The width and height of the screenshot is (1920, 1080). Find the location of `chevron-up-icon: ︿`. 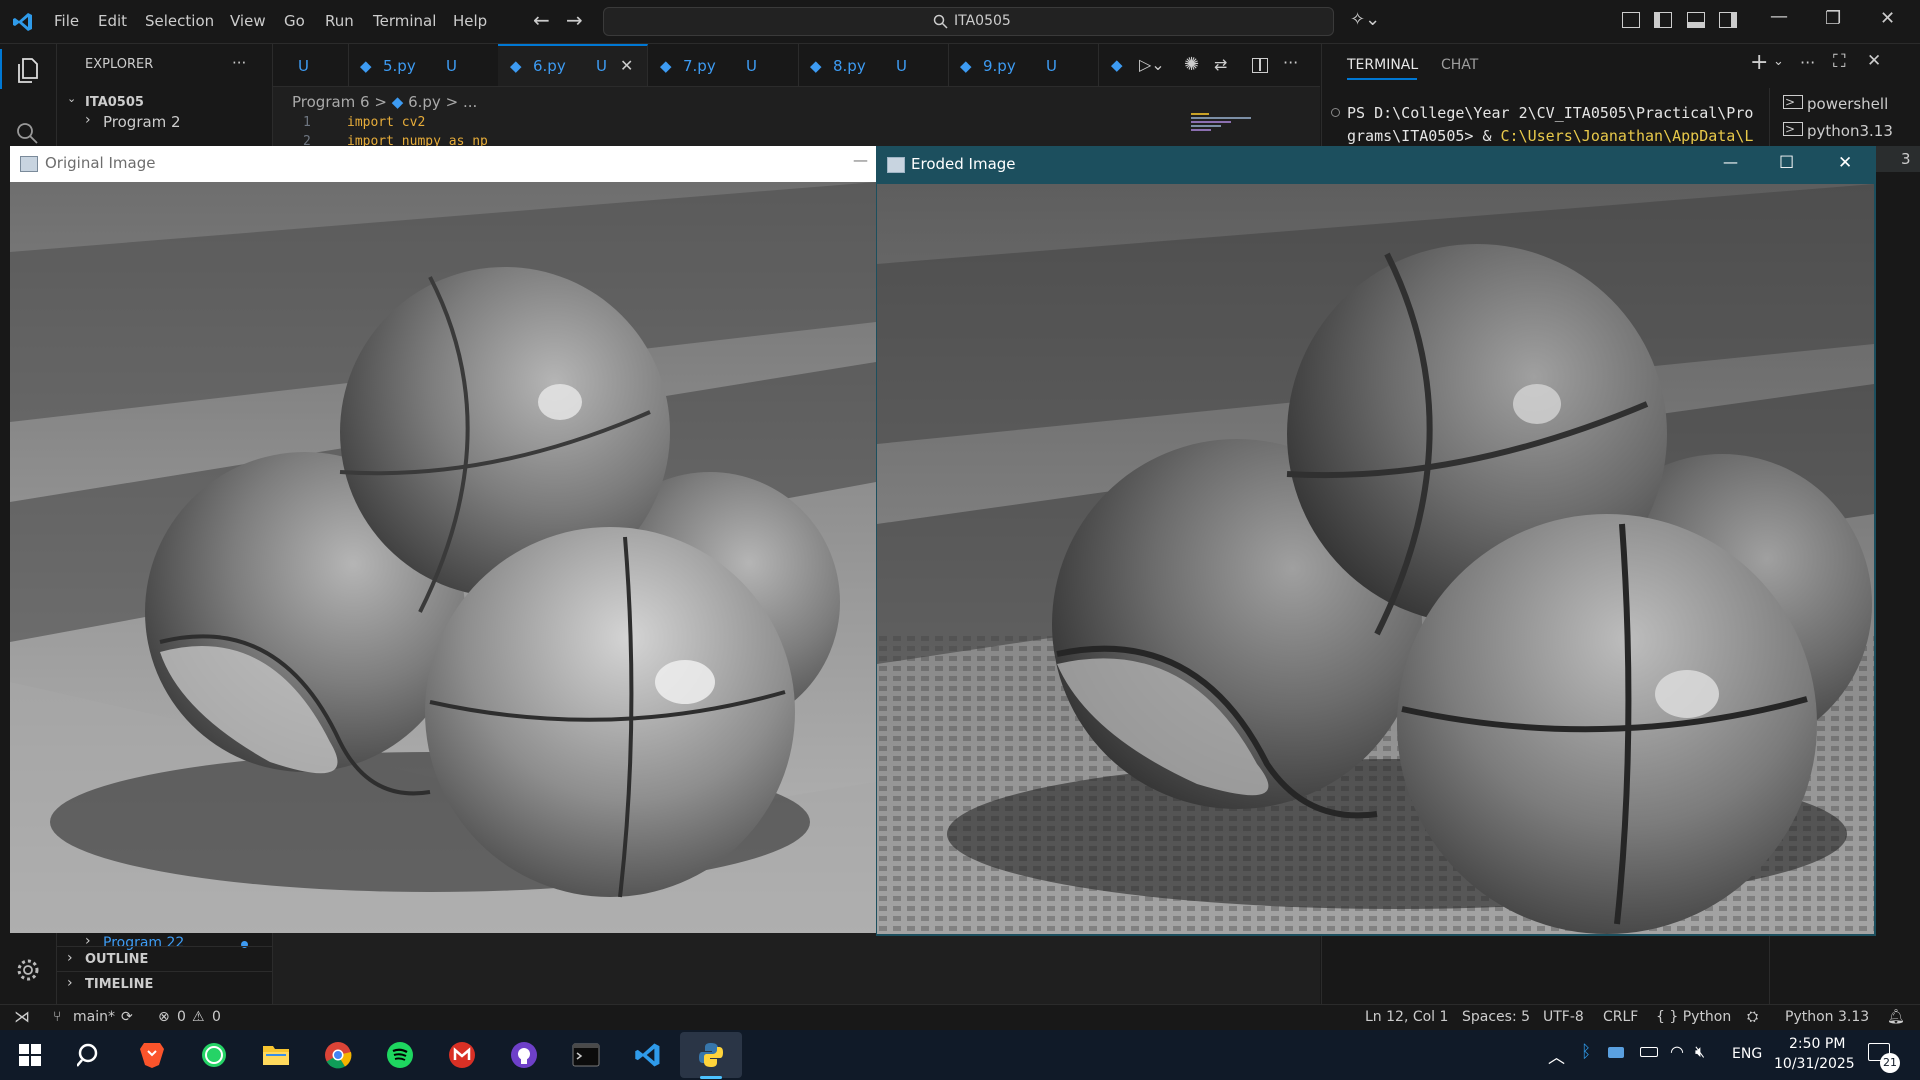

chevron-up-icon: ︿ is located at coordinates (1556, 1055).